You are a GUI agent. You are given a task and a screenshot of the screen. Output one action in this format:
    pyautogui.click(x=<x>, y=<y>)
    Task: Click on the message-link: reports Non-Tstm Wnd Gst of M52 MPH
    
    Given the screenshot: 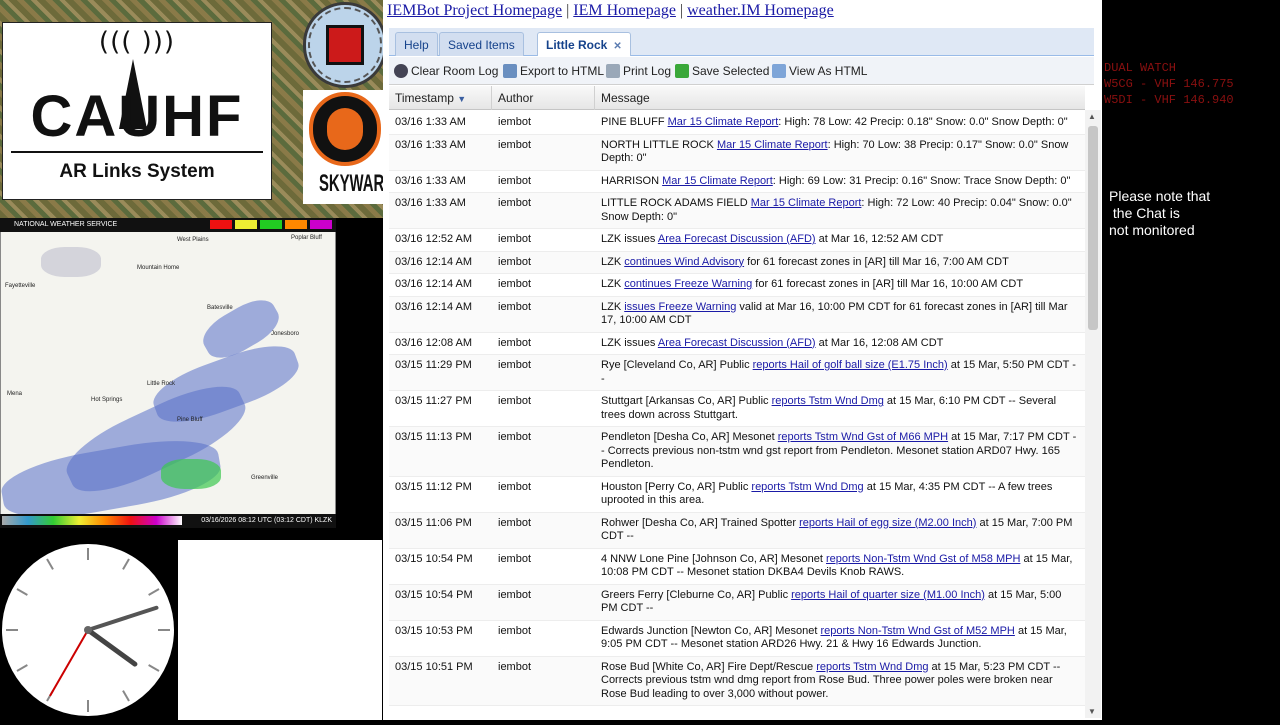 What is the action you would take?
    pyautogui.click(x=918, y=631)
    